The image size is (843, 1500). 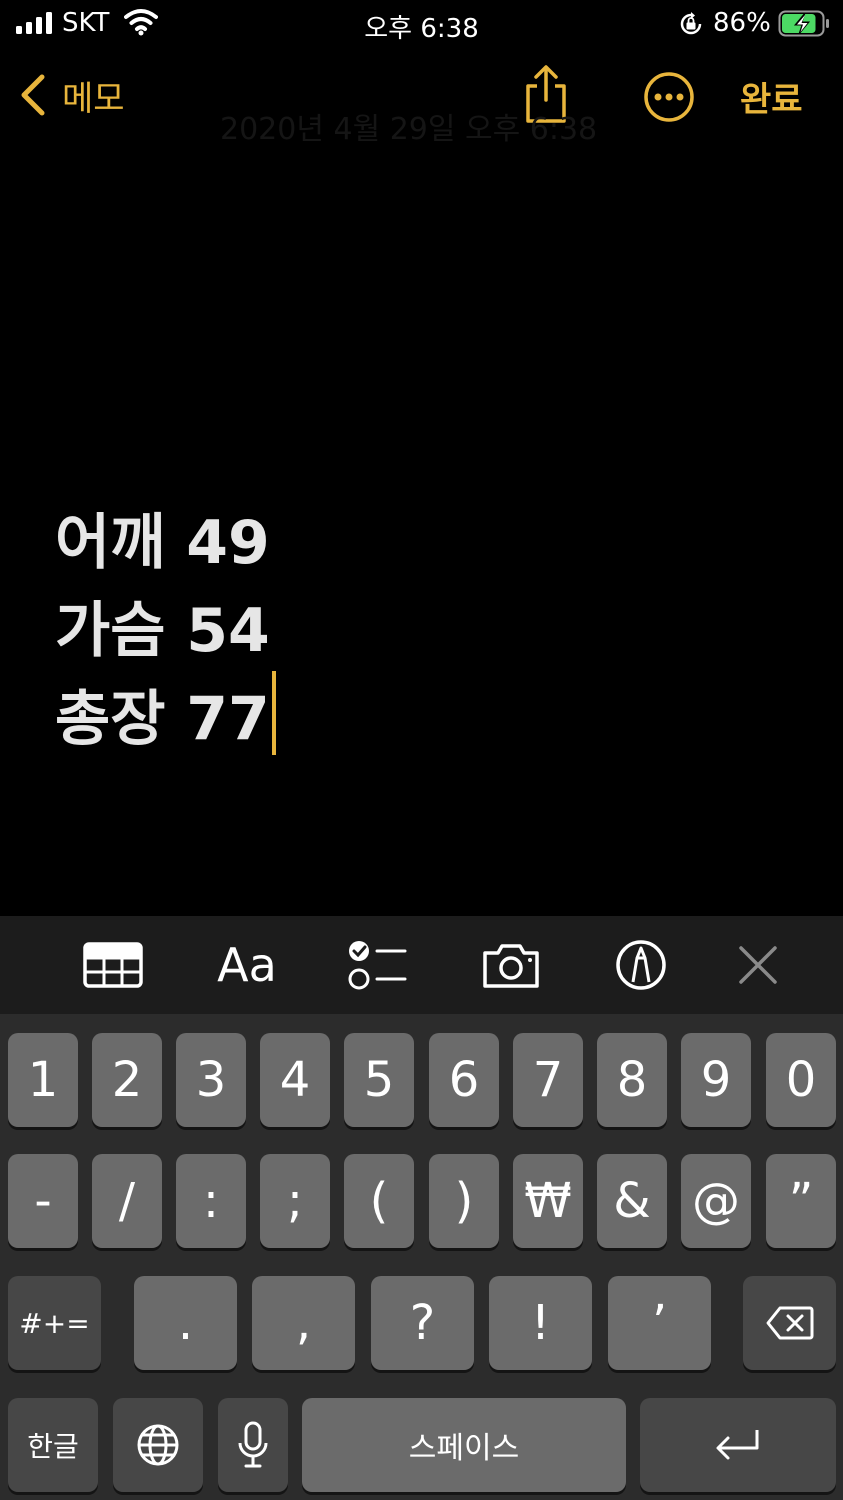 I want to click on key-4: 4, so click(x=295, y=1080).